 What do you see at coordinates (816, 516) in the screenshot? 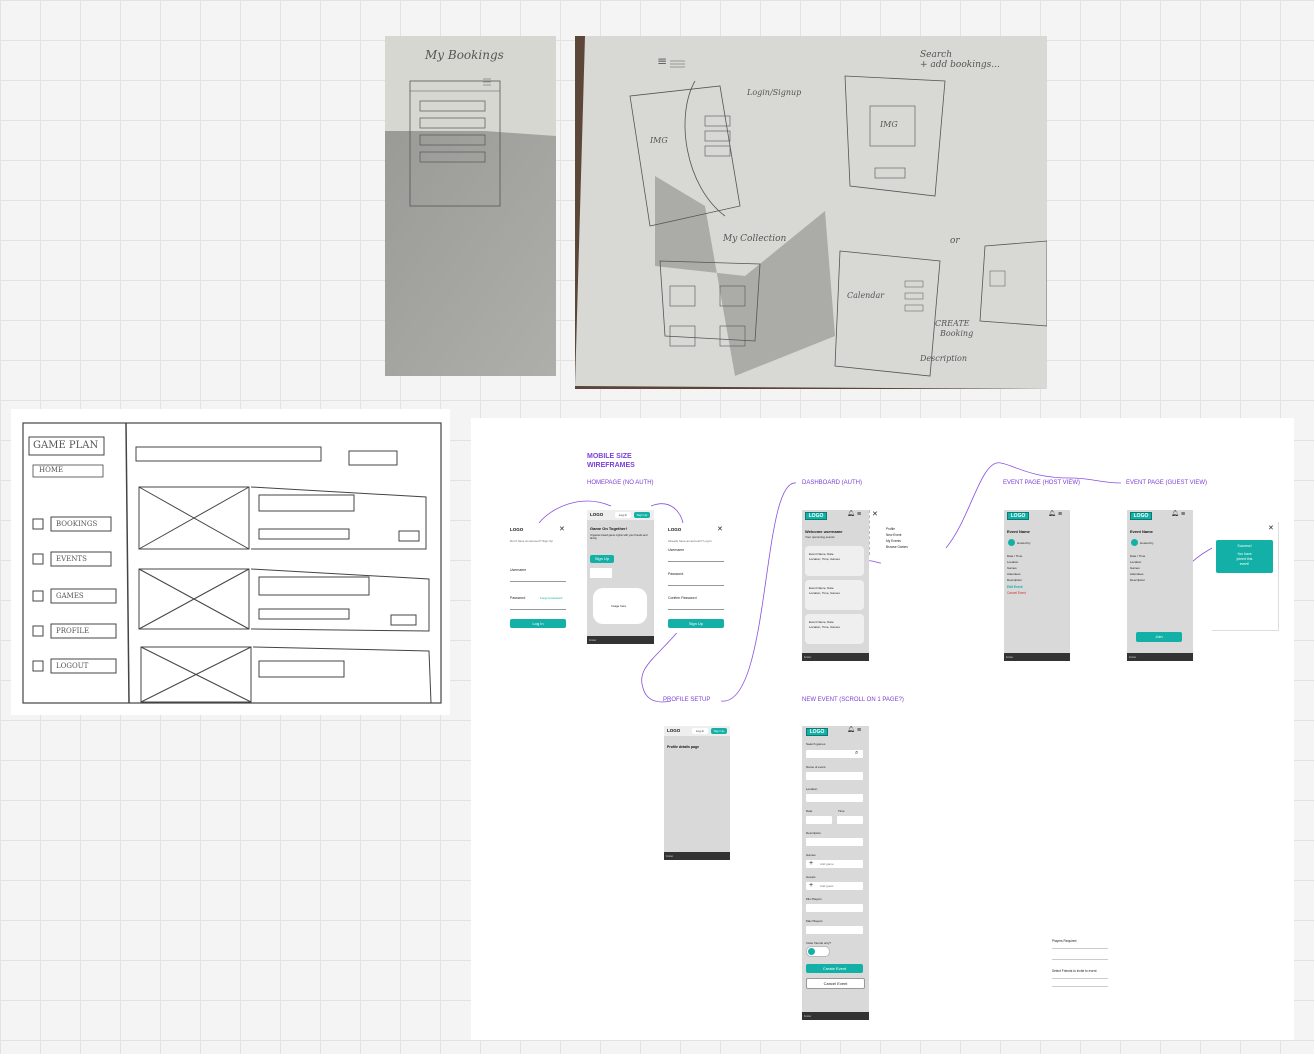
I see `dashboard-logo: LOGO` at bounding box center [816, 516].